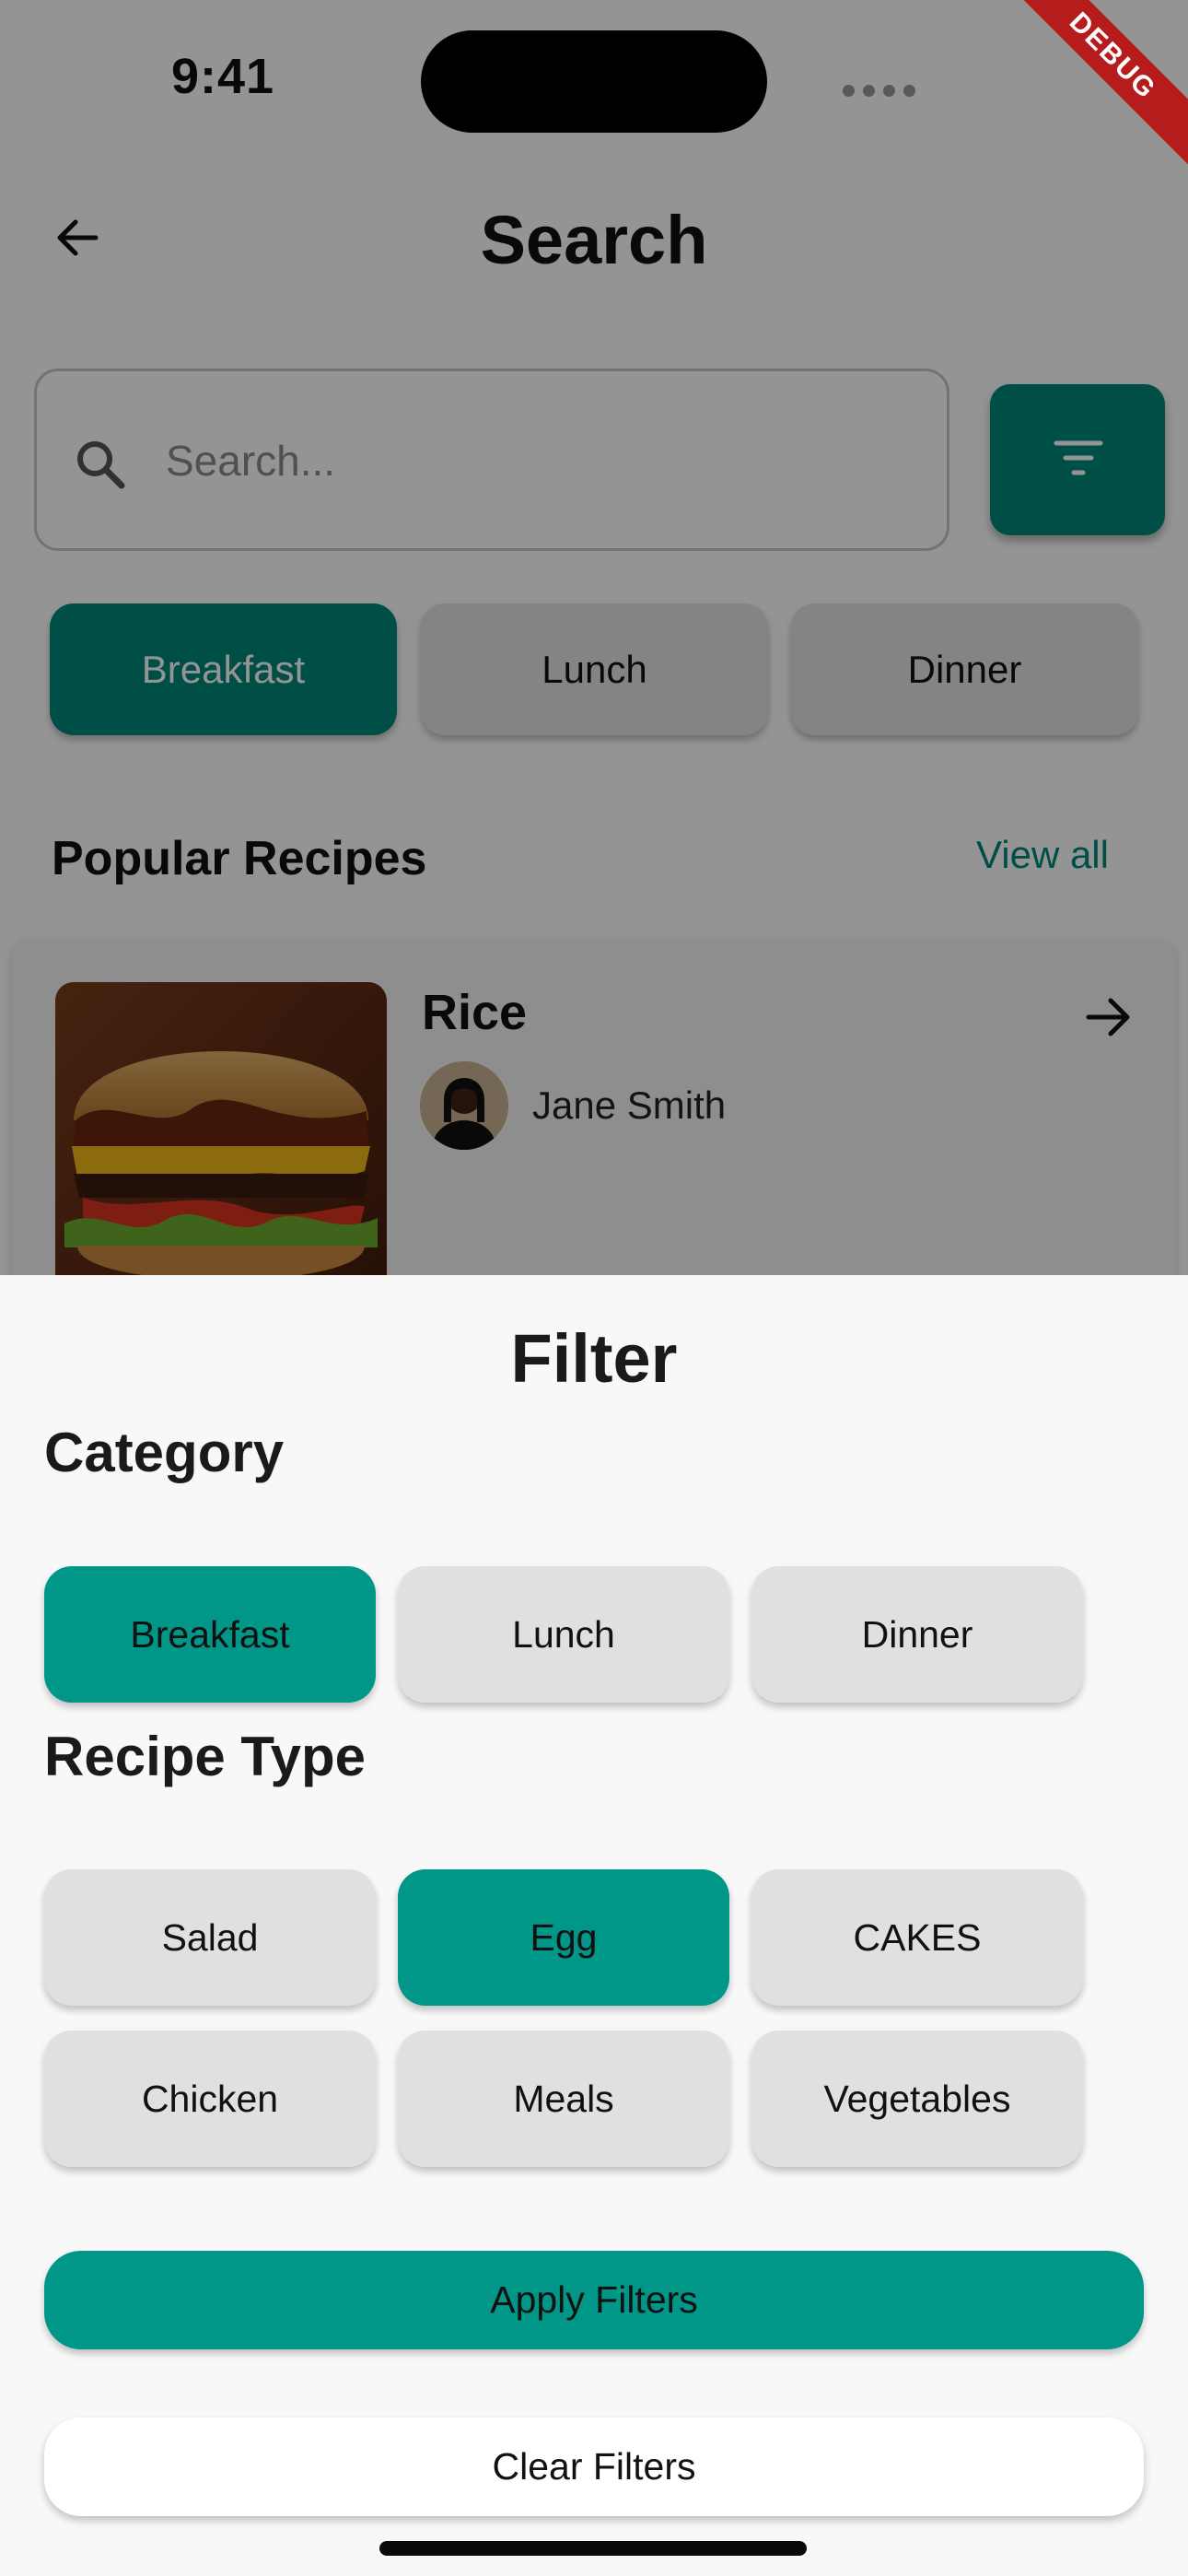 Image resolution: width=1188 pixels, height=2576 pixels. I want to click on home-indicator, so click(593, 2548).